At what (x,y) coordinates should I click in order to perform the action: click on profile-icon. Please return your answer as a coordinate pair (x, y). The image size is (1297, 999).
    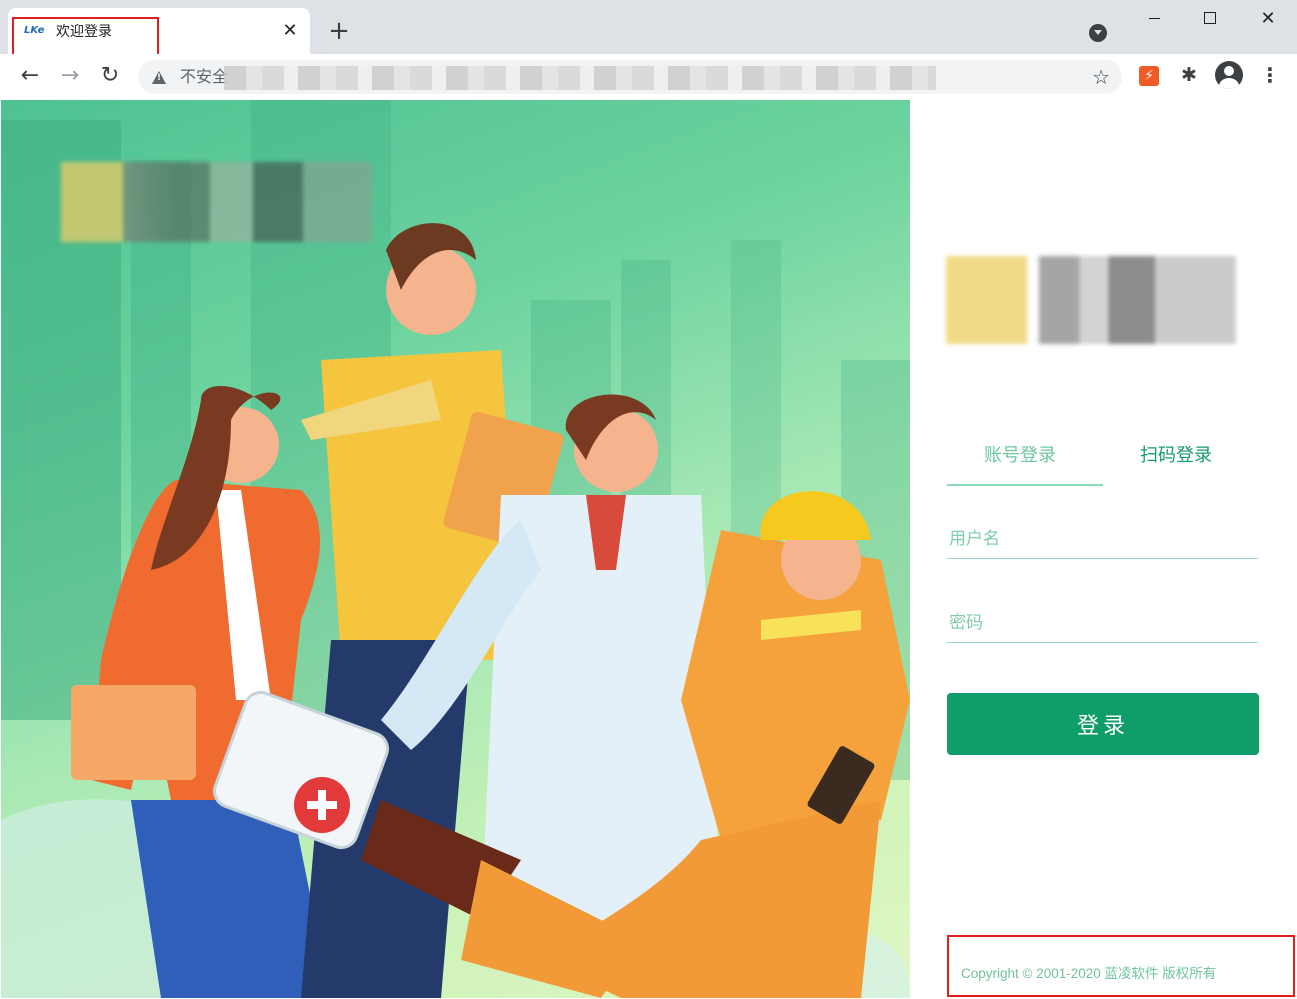
    Looking at the image, I should click on (1229, 75).